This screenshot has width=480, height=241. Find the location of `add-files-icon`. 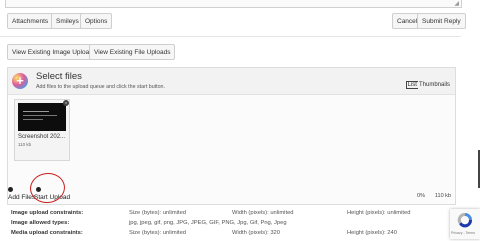

add-files-icon is located at coordinates (10, 189).